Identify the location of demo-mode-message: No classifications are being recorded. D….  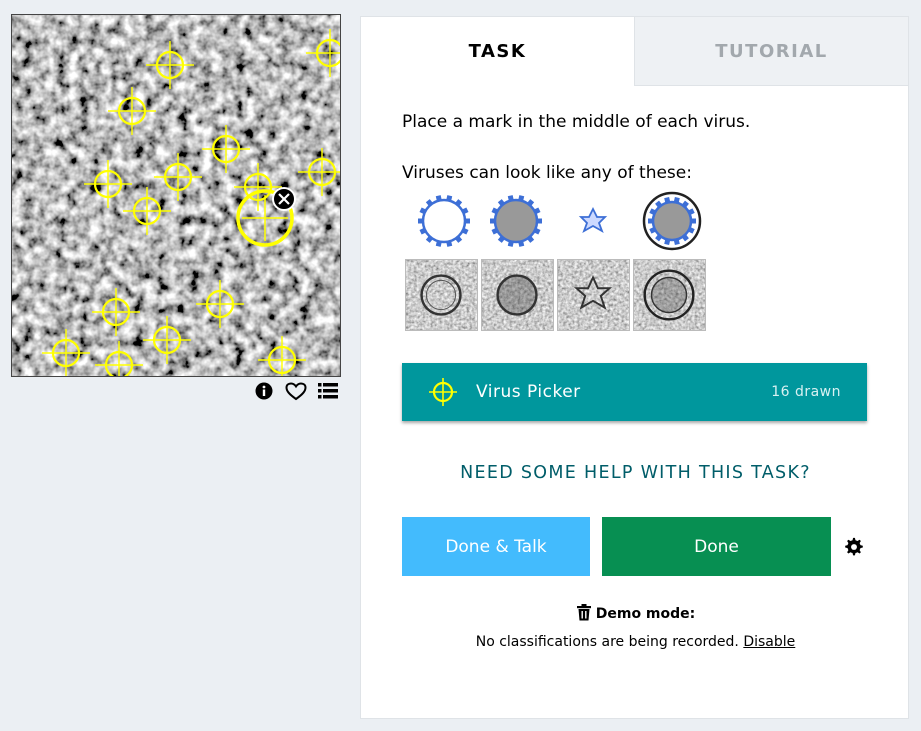
(635, 642).